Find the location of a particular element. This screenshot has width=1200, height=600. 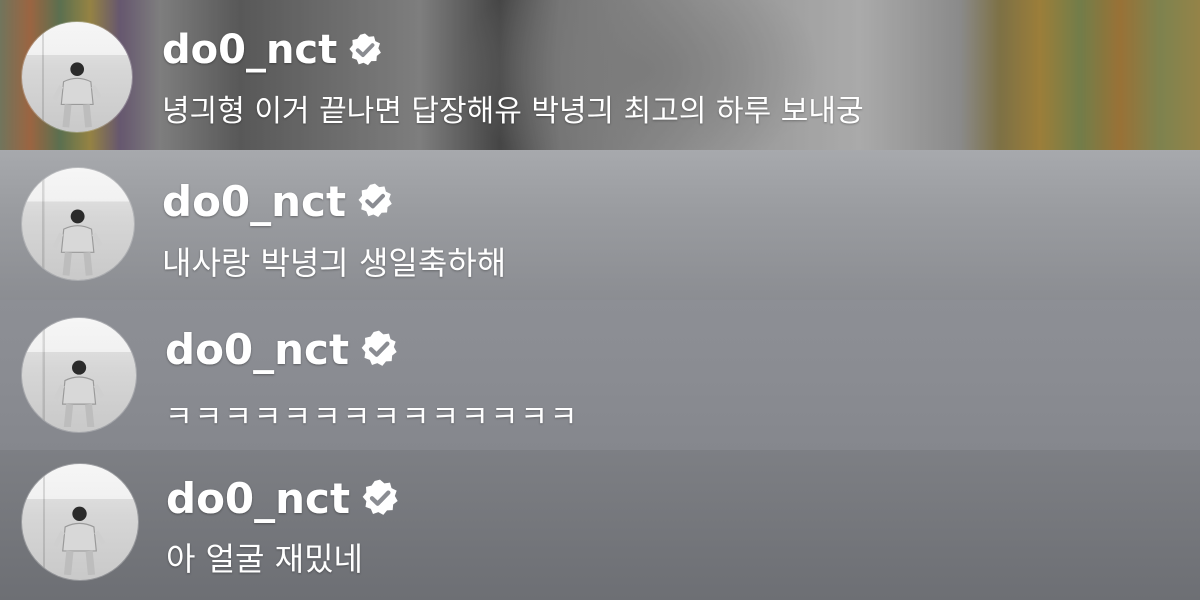

comment-text: 아 얼굴 재밌네 is located at coordinates (264, 559).